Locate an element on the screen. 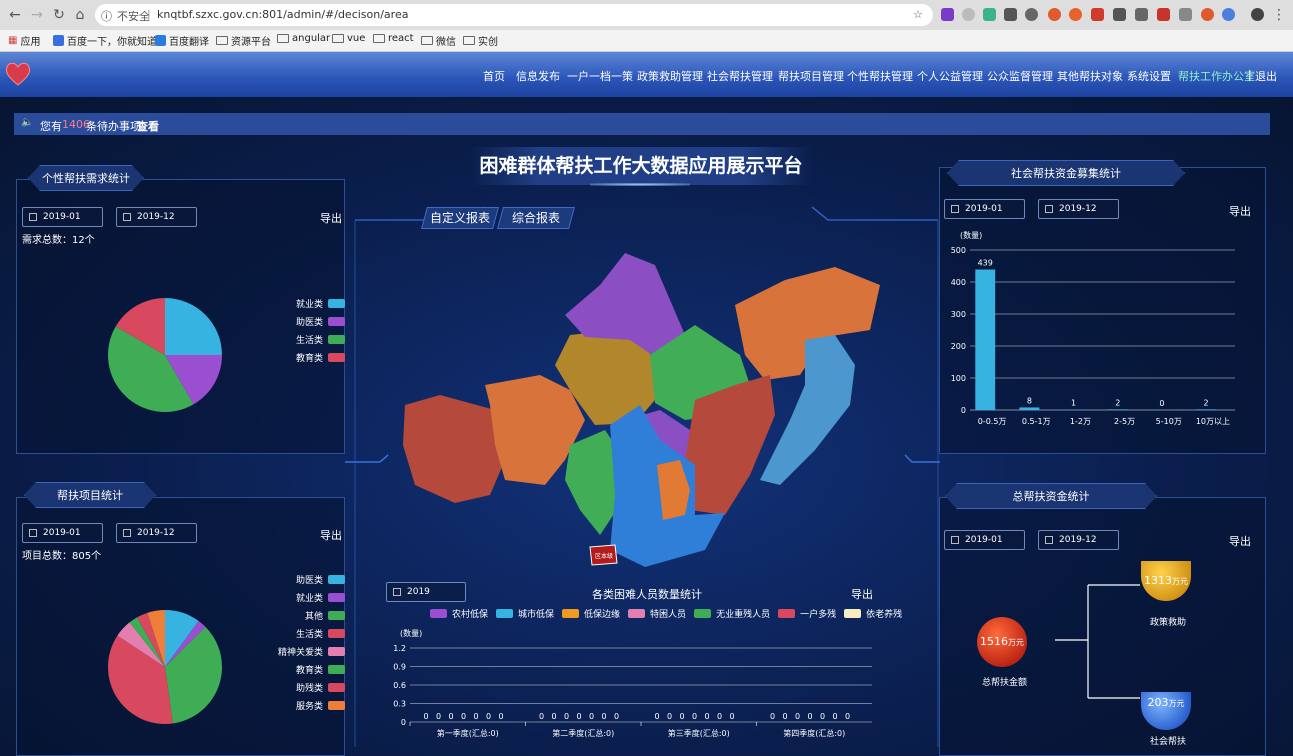  legend-item: 低保边缘 is located at coordinates (591, 613).